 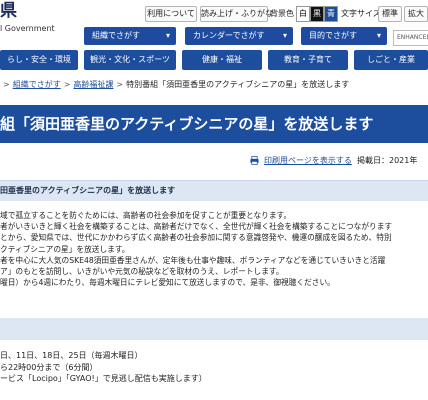 What do you see at coordinates (65, 249) in the screenshot?
I see `body-paragraph: クティブシニアの星」を放送します。` at bounding box center [65, 249].